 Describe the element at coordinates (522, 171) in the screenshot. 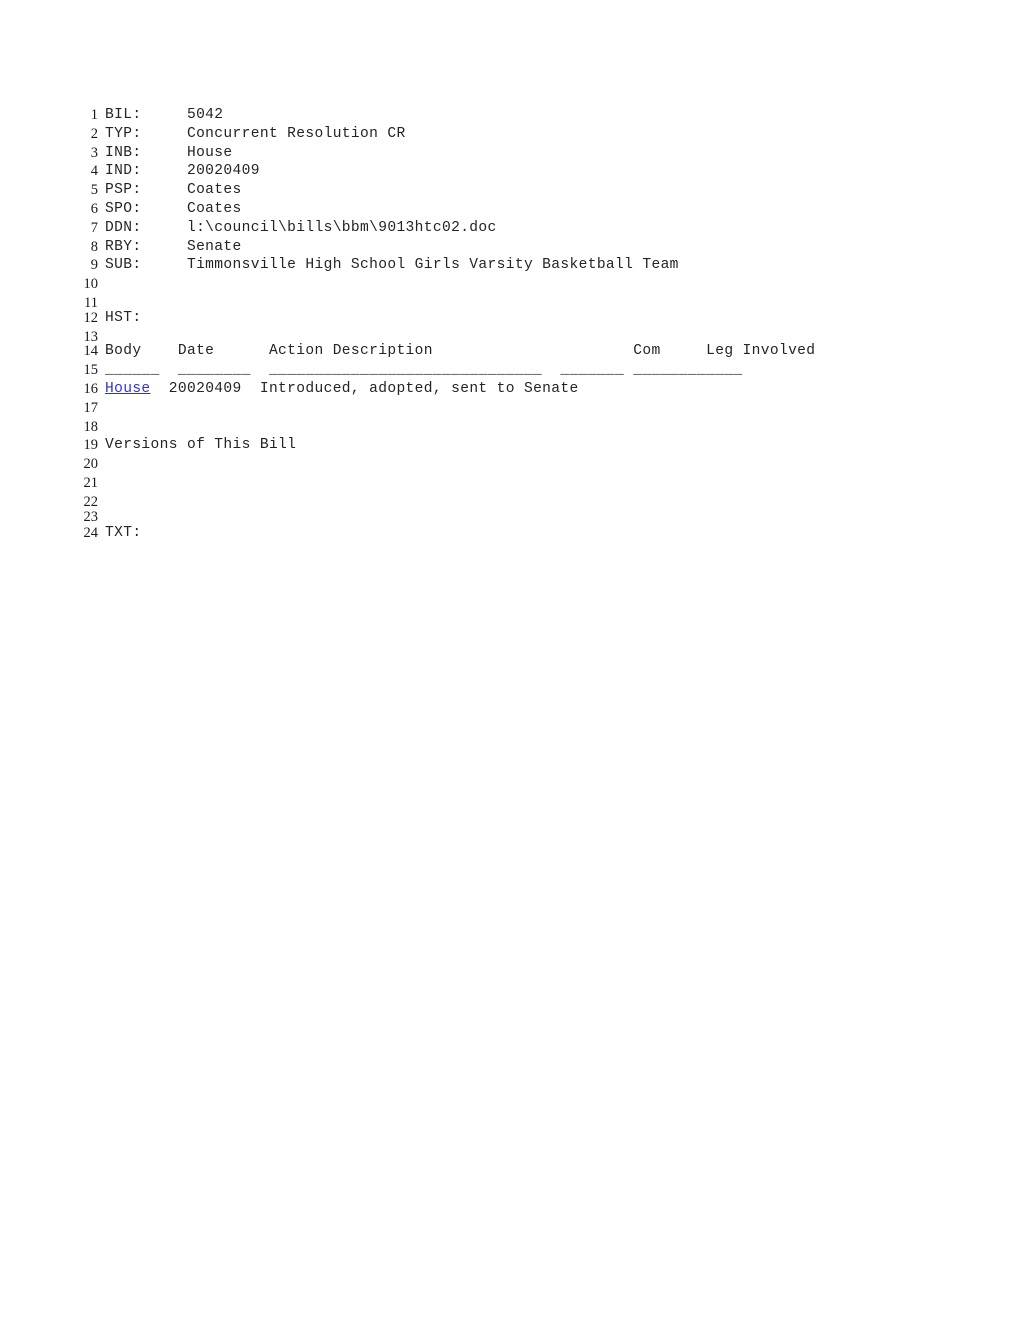

I see `source-line: 4 IND: 20020409` at that location.